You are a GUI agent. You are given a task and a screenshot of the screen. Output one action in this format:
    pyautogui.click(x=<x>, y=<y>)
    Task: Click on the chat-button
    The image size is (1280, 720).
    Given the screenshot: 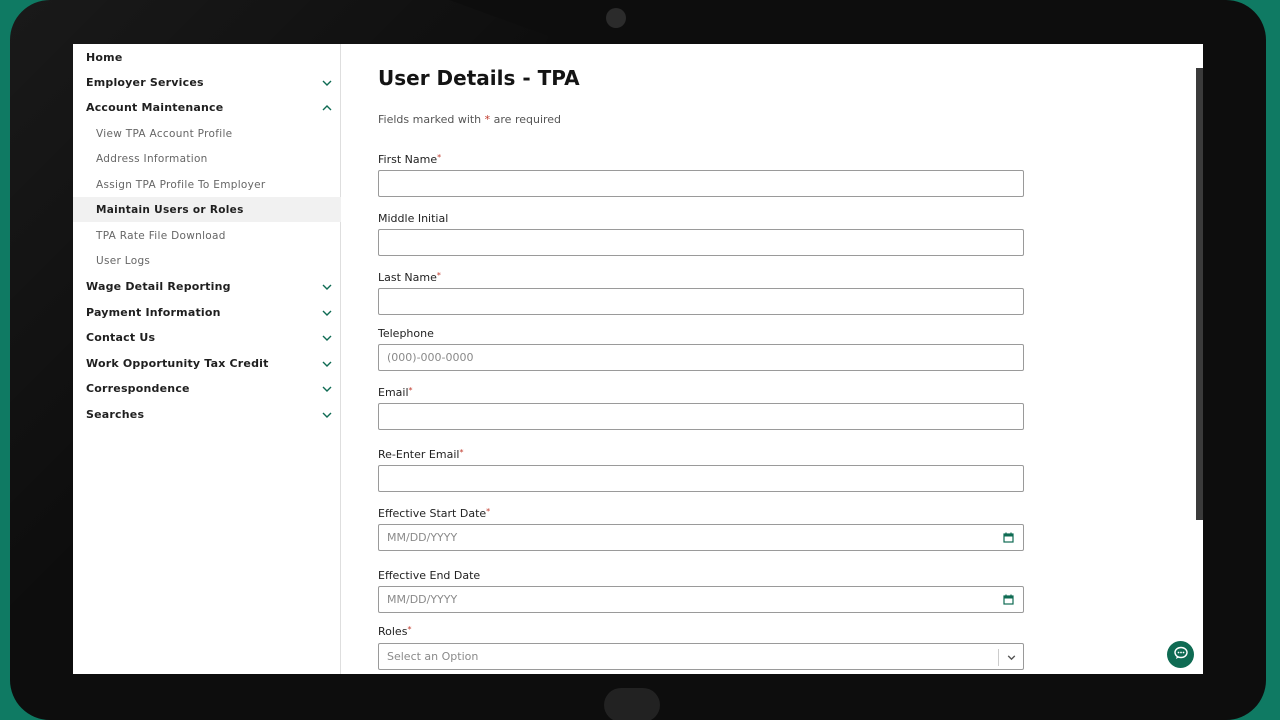 What is the action you would take?
    pyautogui.click(x=1180, y=654)
    